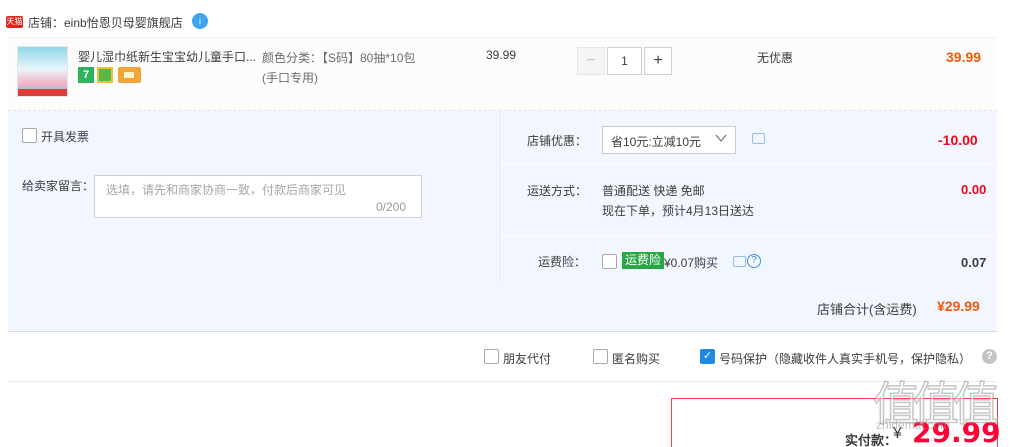  I want to click on item-discount: 无优惠, so click(775, 58).